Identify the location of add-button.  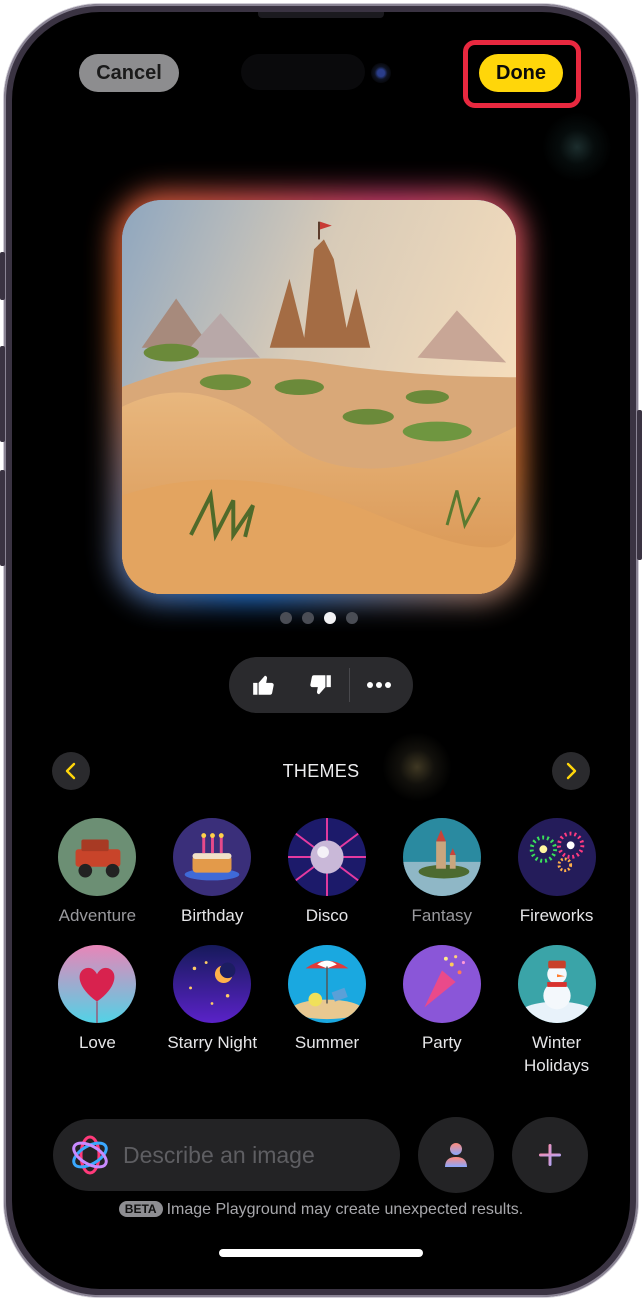
(550, 1155).